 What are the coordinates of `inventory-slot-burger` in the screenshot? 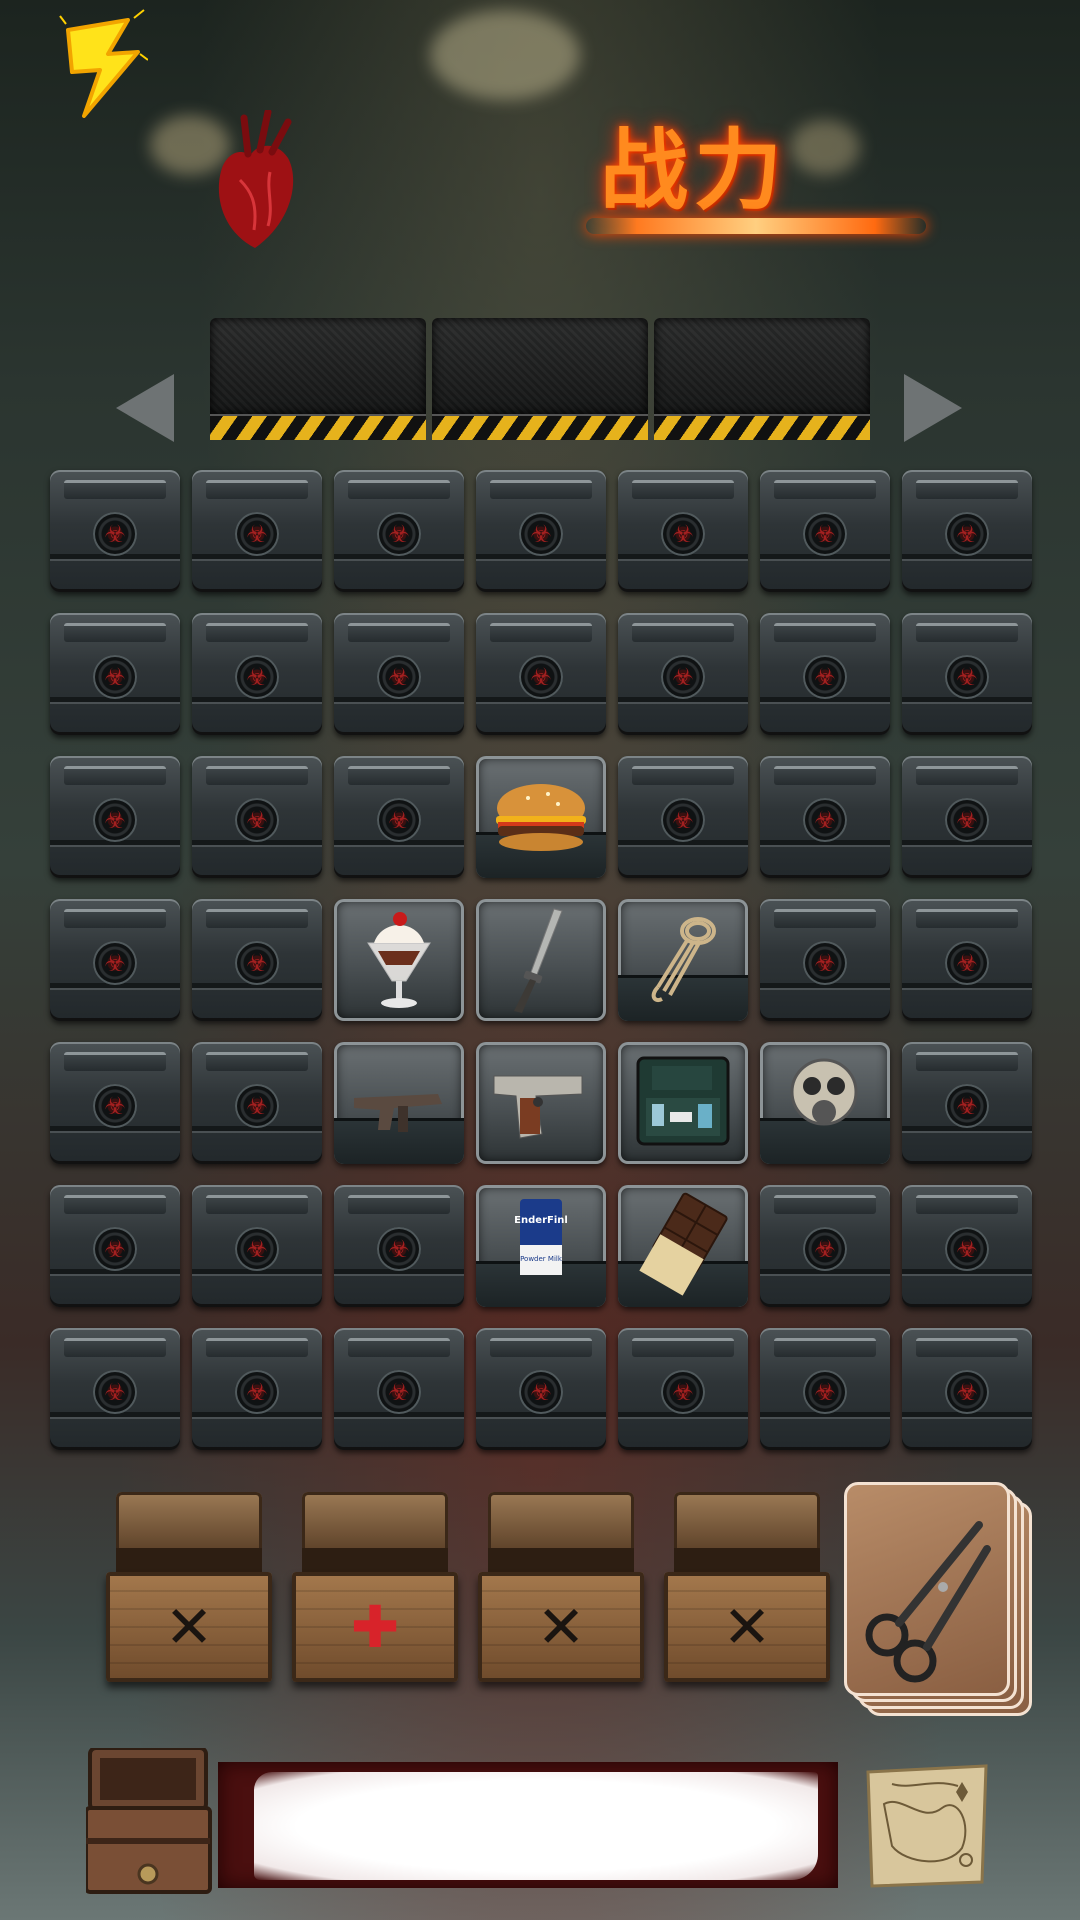 It's located at (541, 817).